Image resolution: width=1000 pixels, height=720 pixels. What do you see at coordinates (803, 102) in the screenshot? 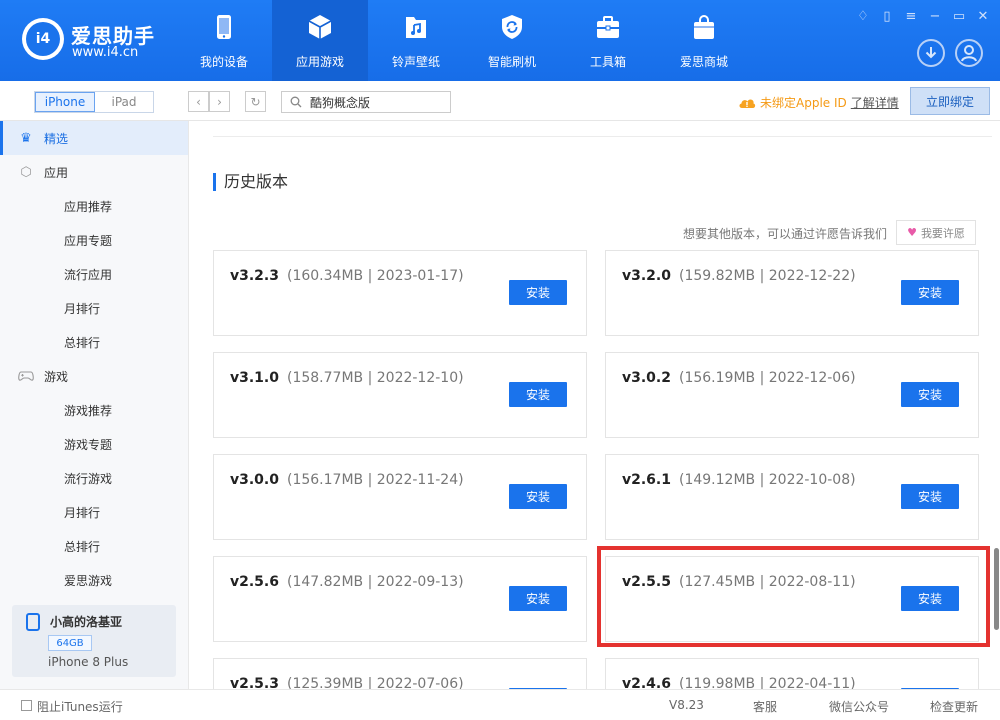
I see `apple-id-warning-text: 未绑定Apple ID` at bounding box center [803, 102].